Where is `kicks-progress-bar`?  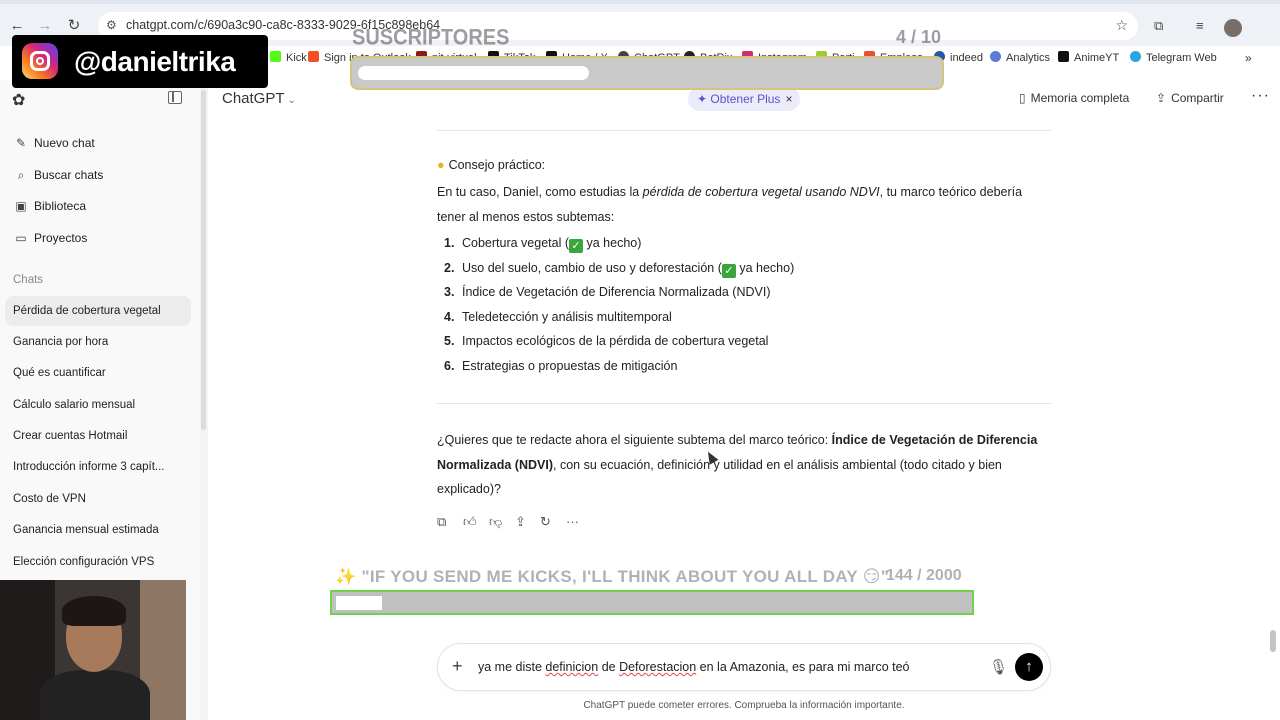 kicks-progress-bar is located at coordinates (652, 602).